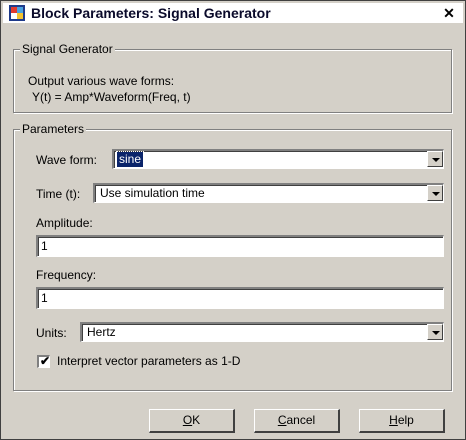 The image size is (466, 440). Describe the element at coordinates (196, 420) in the screenshot. I see `ok-button-label: K` at that location.